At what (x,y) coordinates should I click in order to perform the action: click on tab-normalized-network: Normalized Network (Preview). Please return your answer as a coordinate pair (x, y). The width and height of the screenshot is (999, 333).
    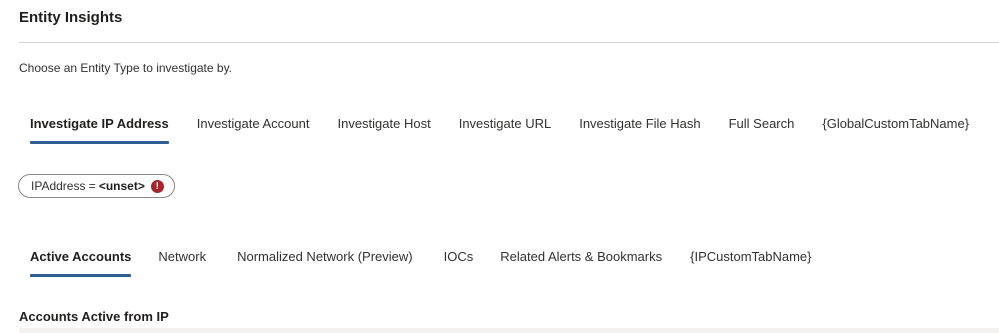
    Looking at the image, I should click on (325, 263).